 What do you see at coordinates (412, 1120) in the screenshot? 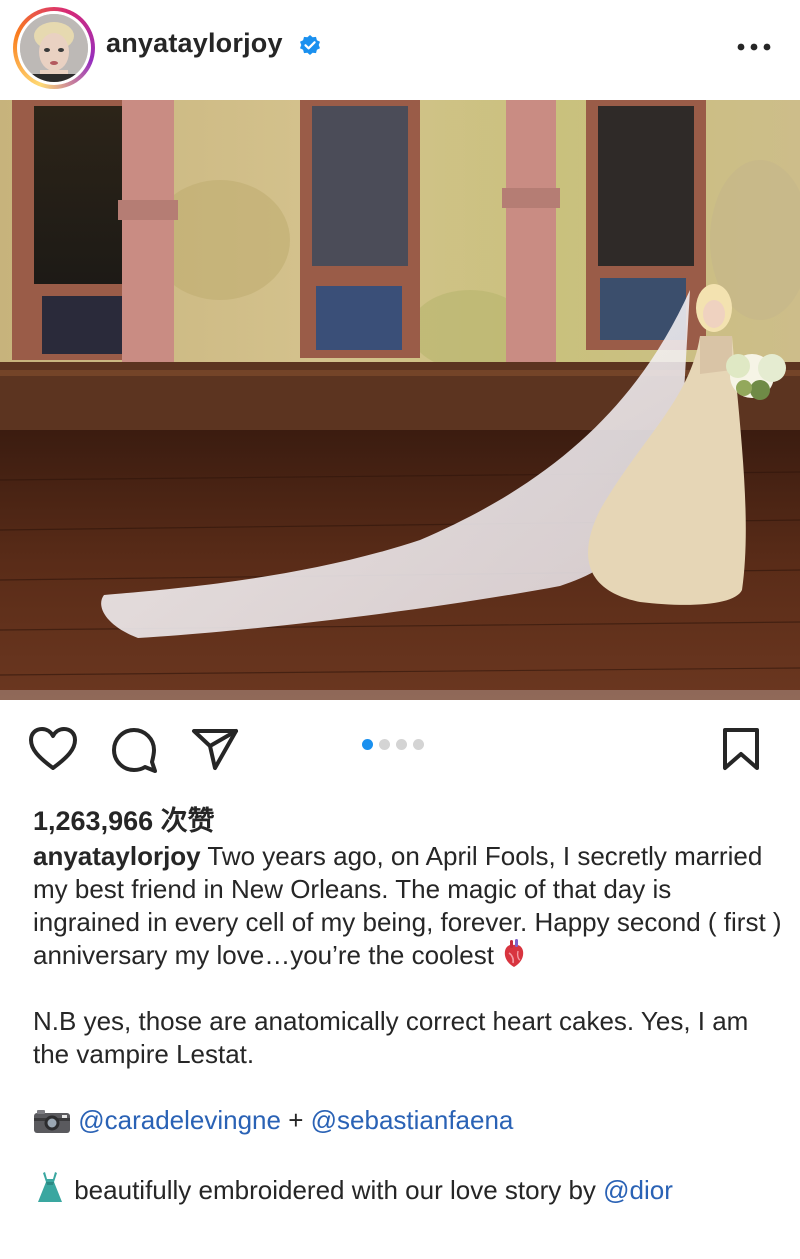
I see `mention-sebastianfaena: @sebastianfaena` at bounding box center [412, 1120].